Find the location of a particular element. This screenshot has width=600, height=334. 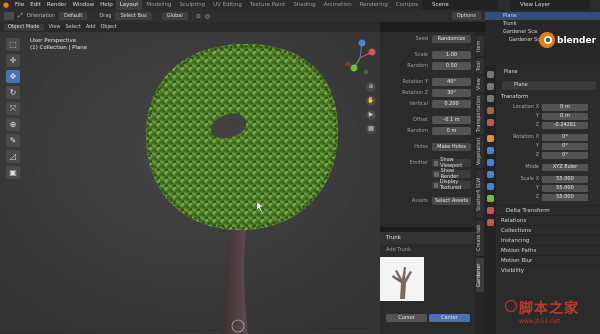

tab-animation: Animation is located at coordinates (338, 5).